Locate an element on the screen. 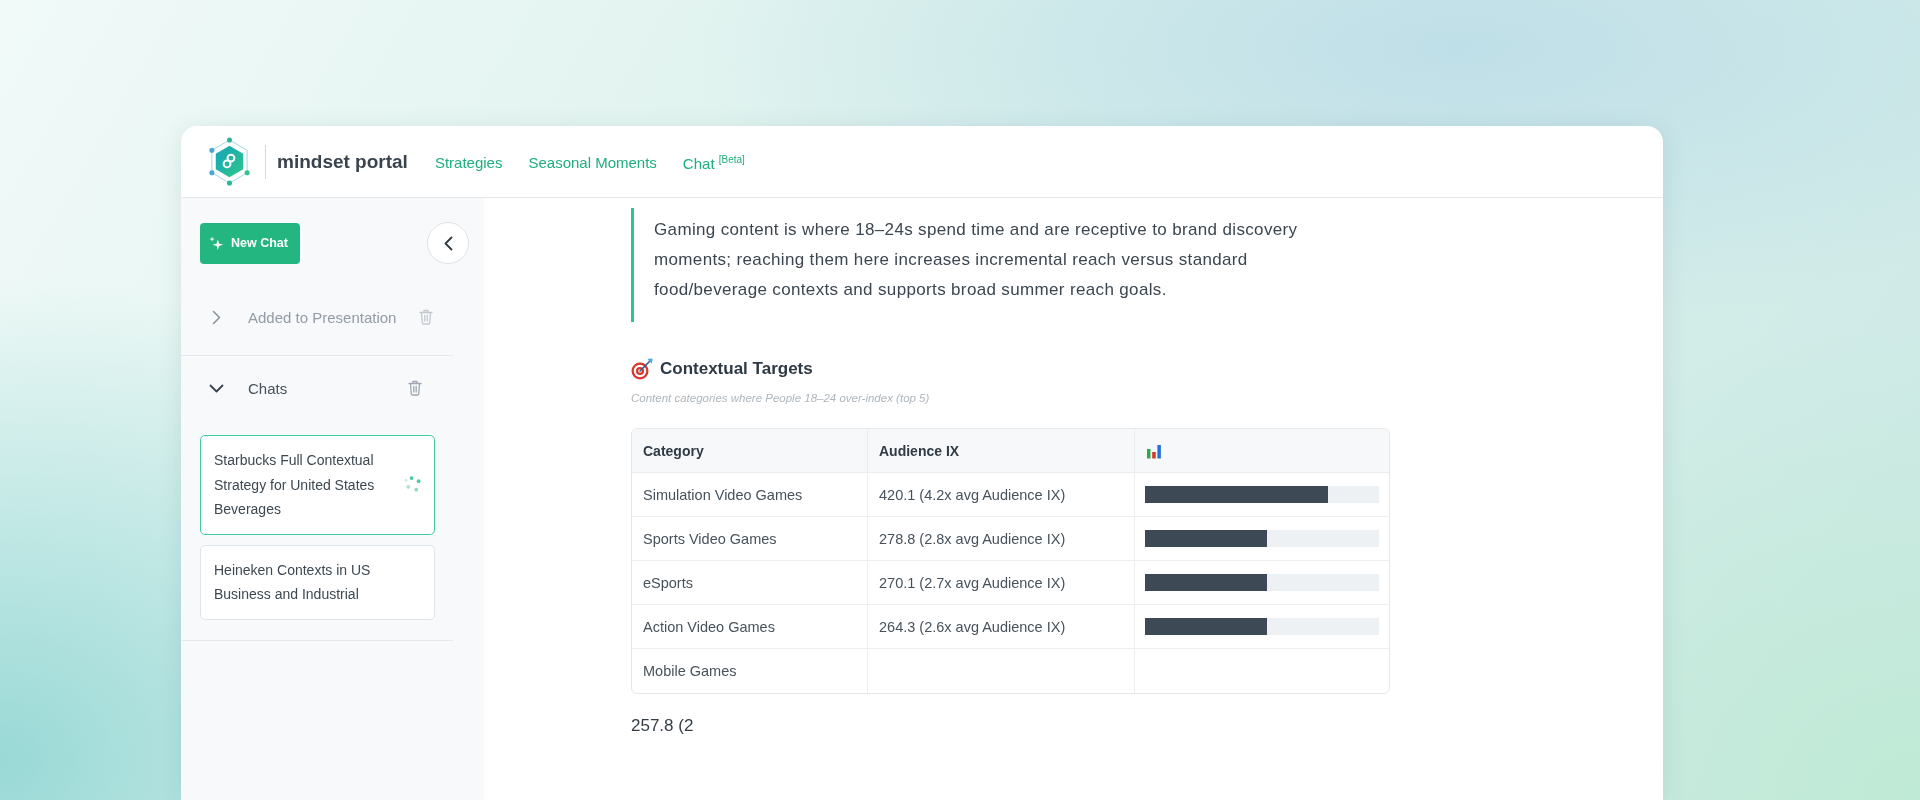 Image resolution: width=1920 pixels, height=800 pixels. chat-item: Starbucks Full Contextual Strategy for United States Beverages is located at coordinates (317, 485).